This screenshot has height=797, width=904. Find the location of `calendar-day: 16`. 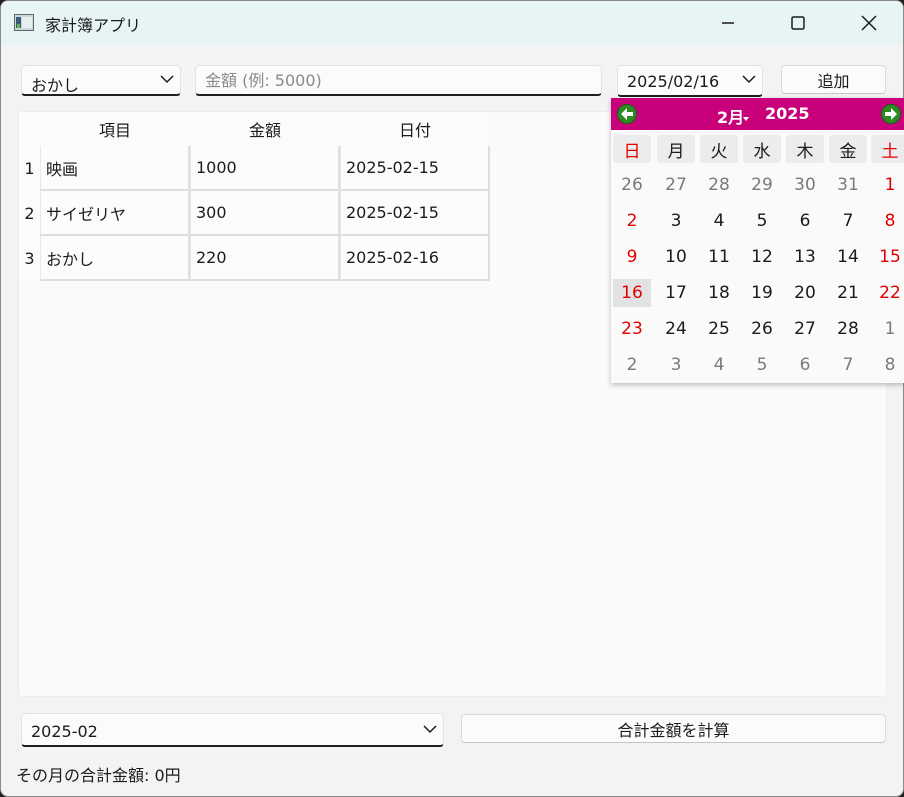

calendar-day: 16 is located at coordinates (632, 293).